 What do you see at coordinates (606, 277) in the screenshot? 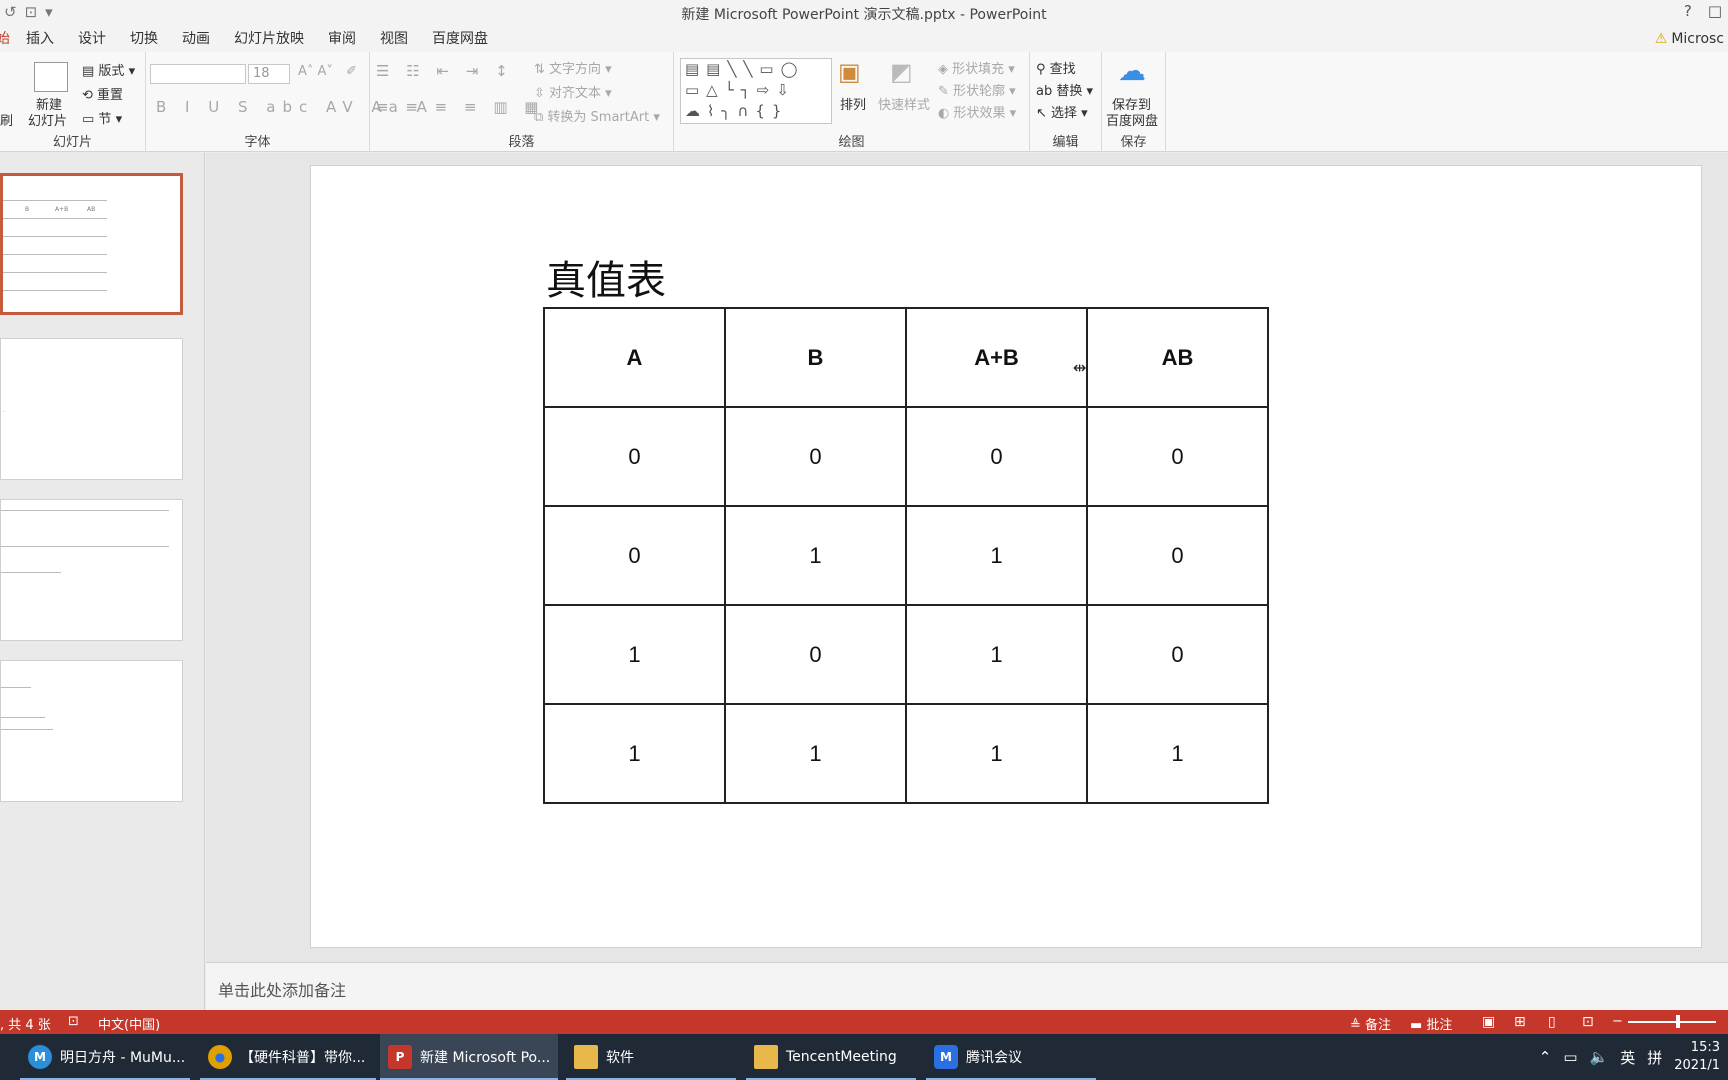
I see `slide-title: 真值表` at bounding box center [606, 277].